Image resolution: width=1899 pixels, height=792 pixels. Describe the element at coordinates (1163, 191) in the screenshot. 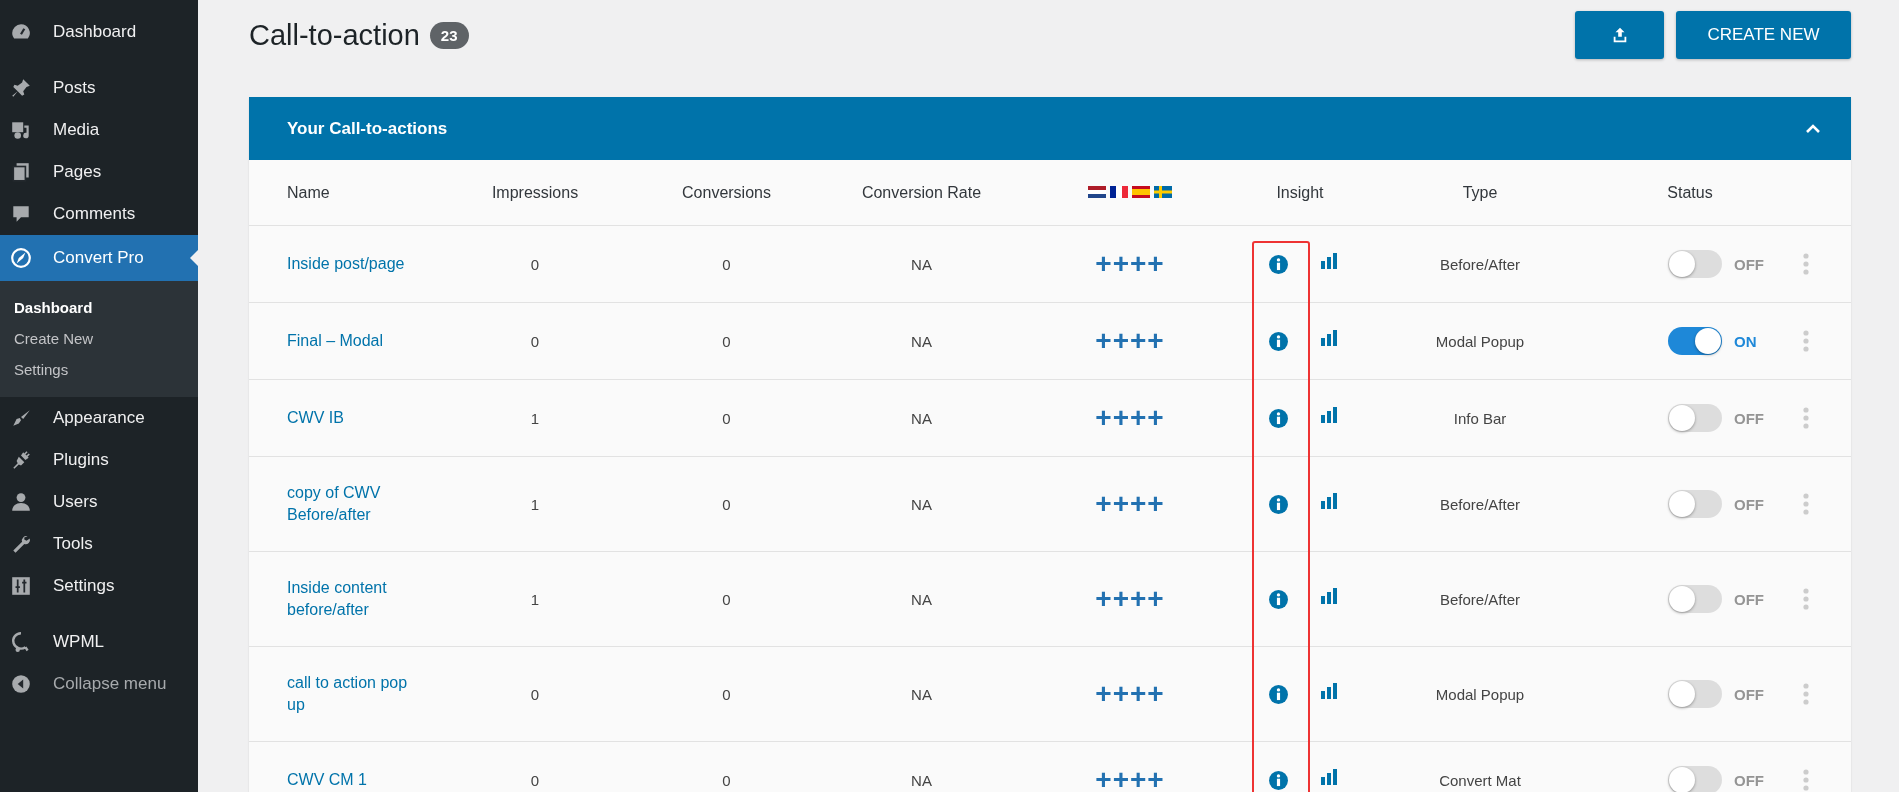

I see `swedish-flag-icon` at that location.